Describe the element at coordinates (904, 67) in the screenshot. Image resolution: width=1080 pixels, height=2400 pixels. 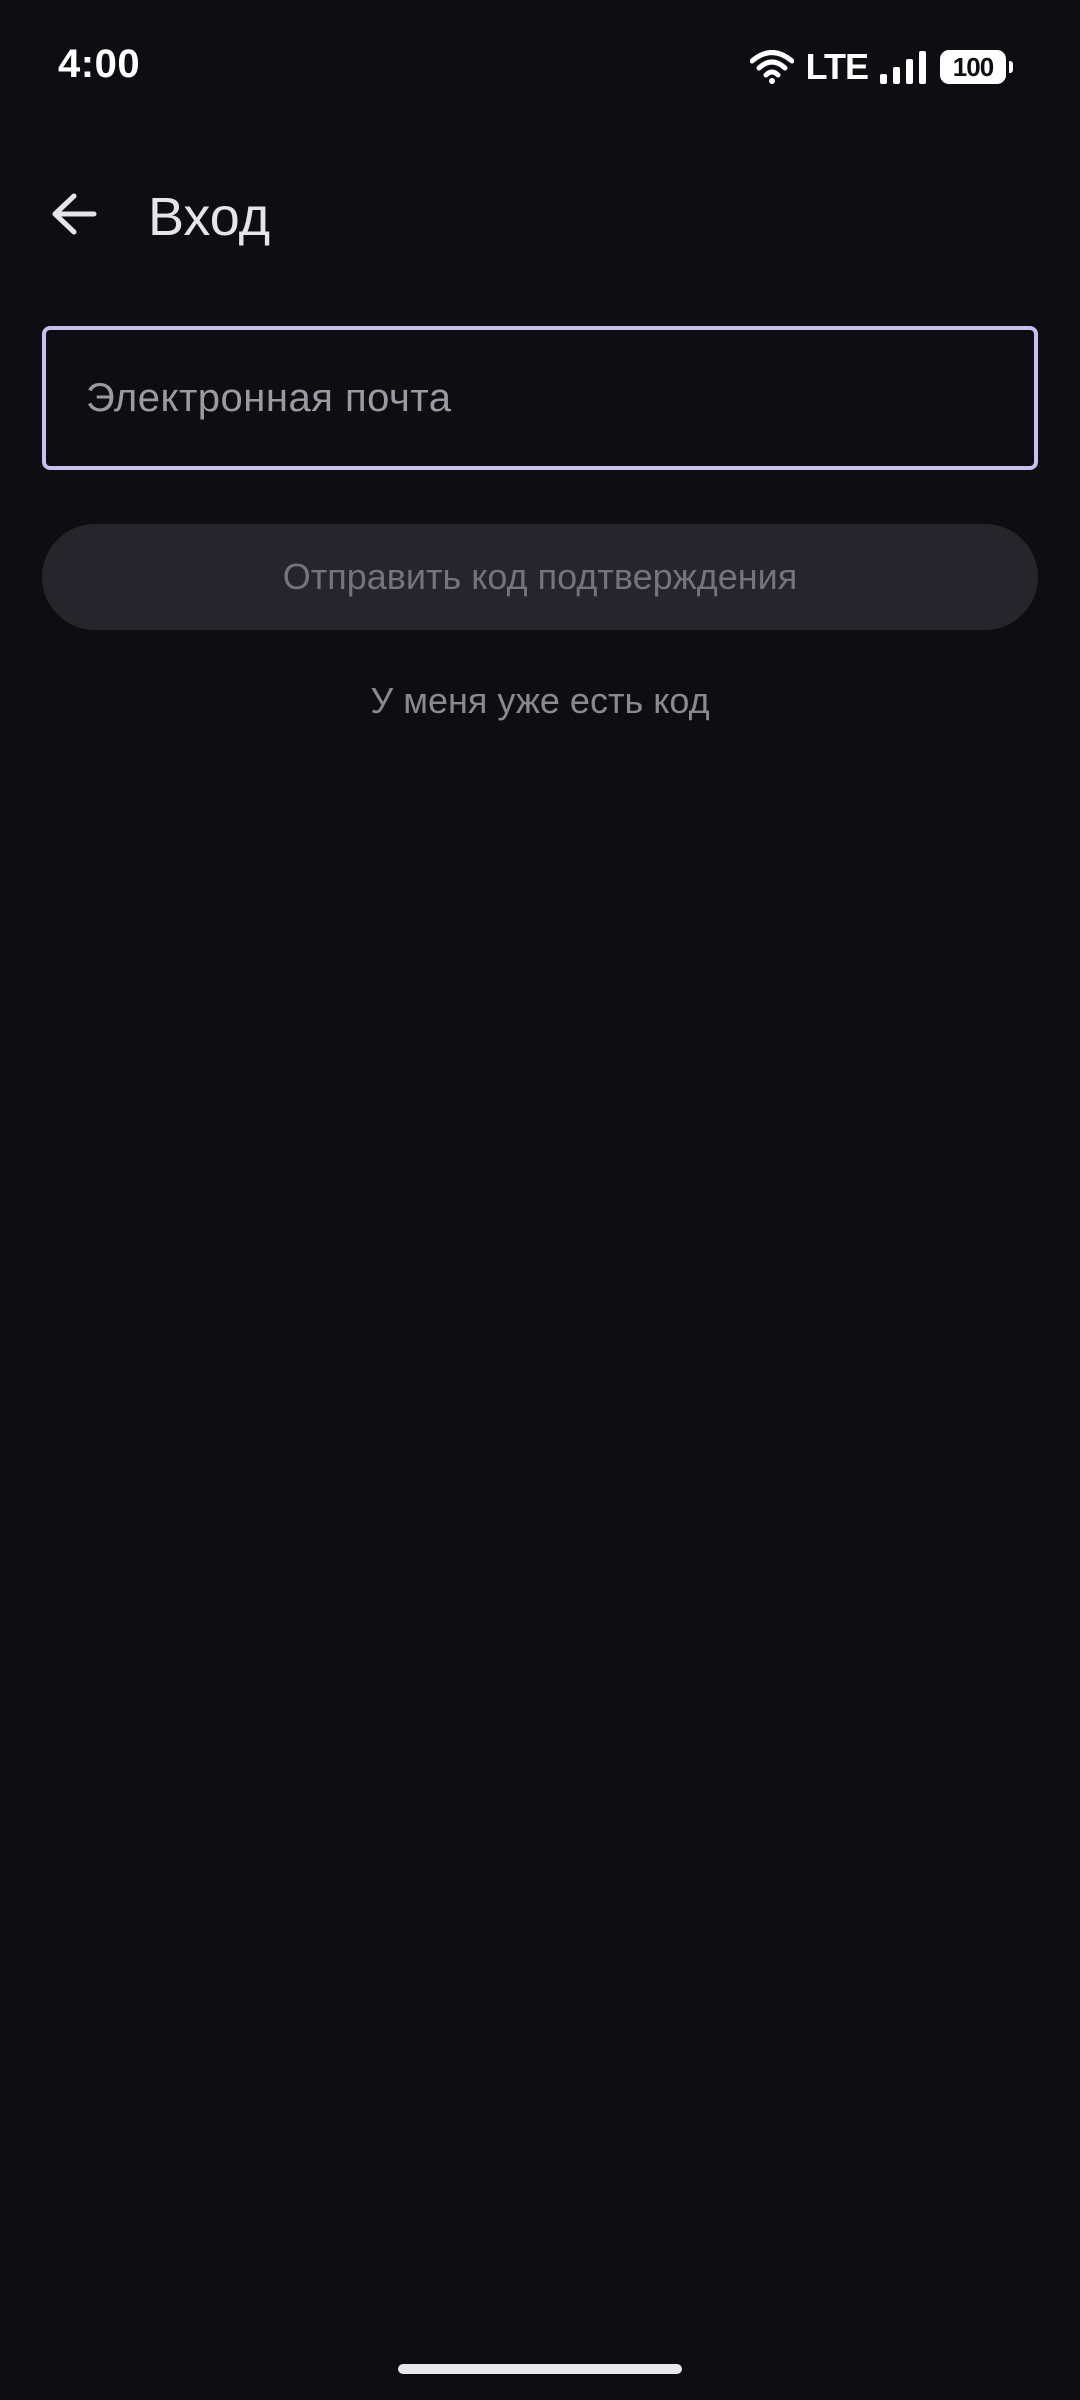
I see `signal-icon` at that location.